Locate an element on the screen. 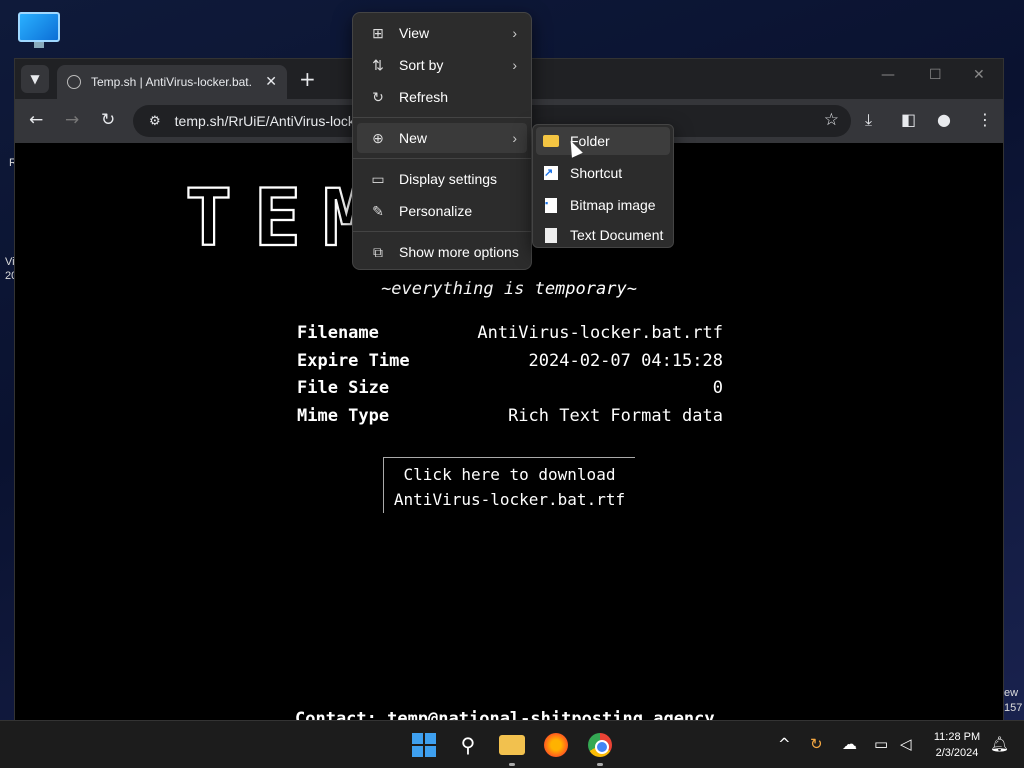 The height and width of the screenshot is (768, 1024). chrome-button is located at coordinates (600, 745).